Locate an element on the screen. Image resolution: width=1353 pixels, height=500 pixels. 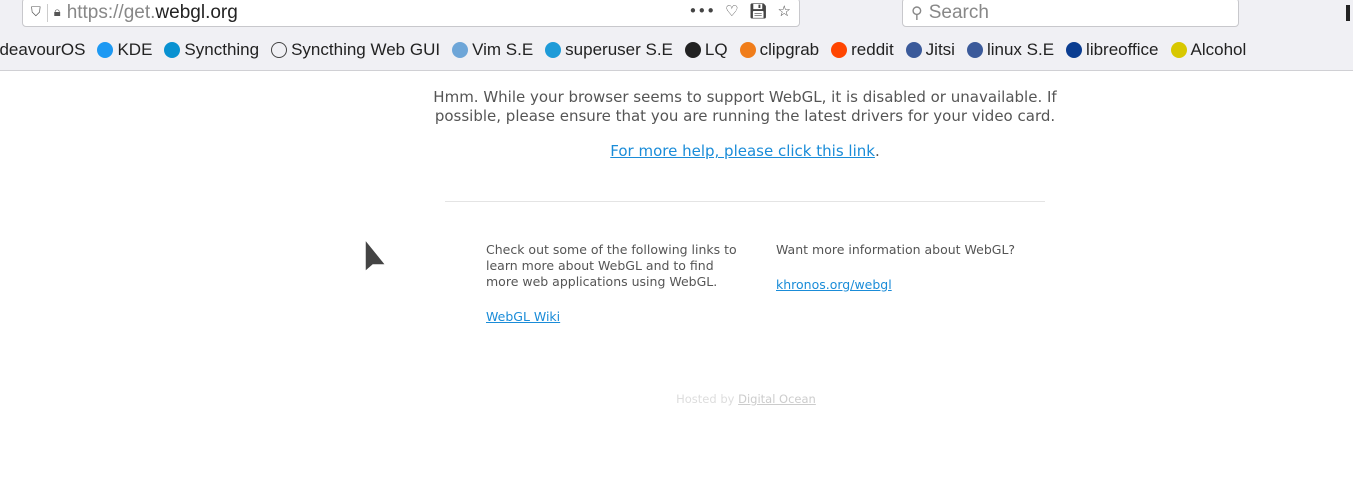
bookmark-item: Syncthing is located at coordinates (211, 50).